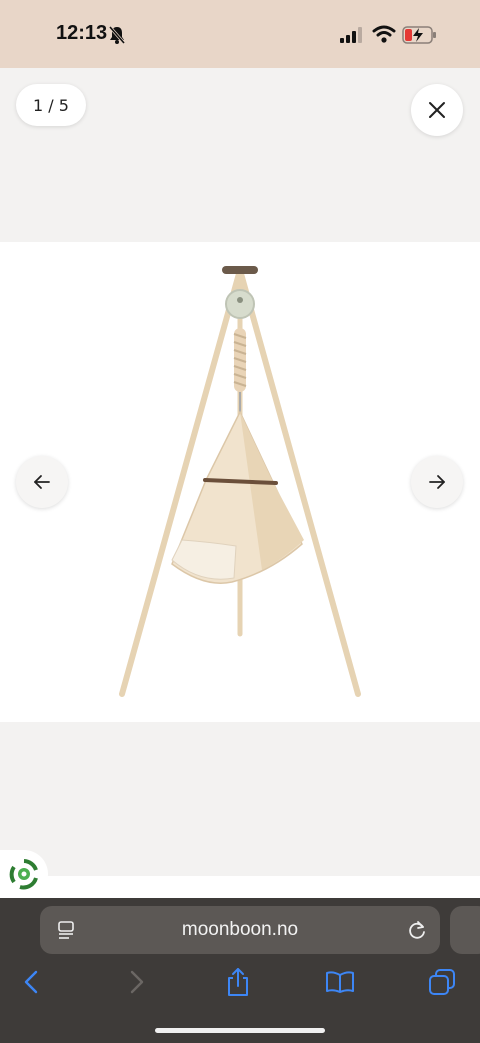 This screenshot has width=480, height=1043. Describe the element at coordinates (240, 887) in the screenshot. I see `page-footer-strip` at that location.